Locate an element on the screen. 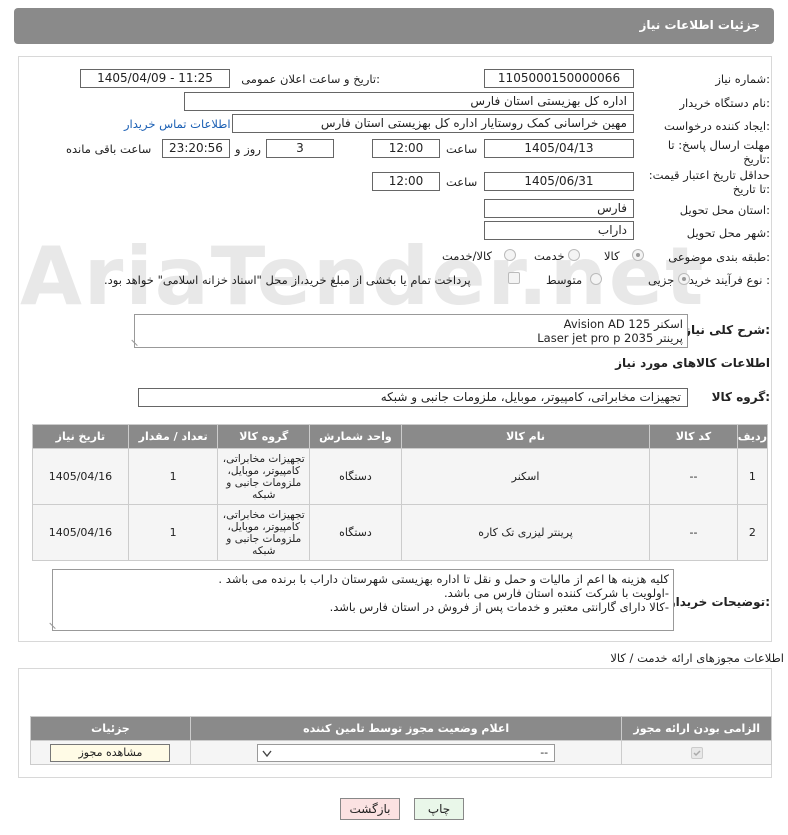  remaining-time-field: 23:20:56 is located at coordinates (196, 148).